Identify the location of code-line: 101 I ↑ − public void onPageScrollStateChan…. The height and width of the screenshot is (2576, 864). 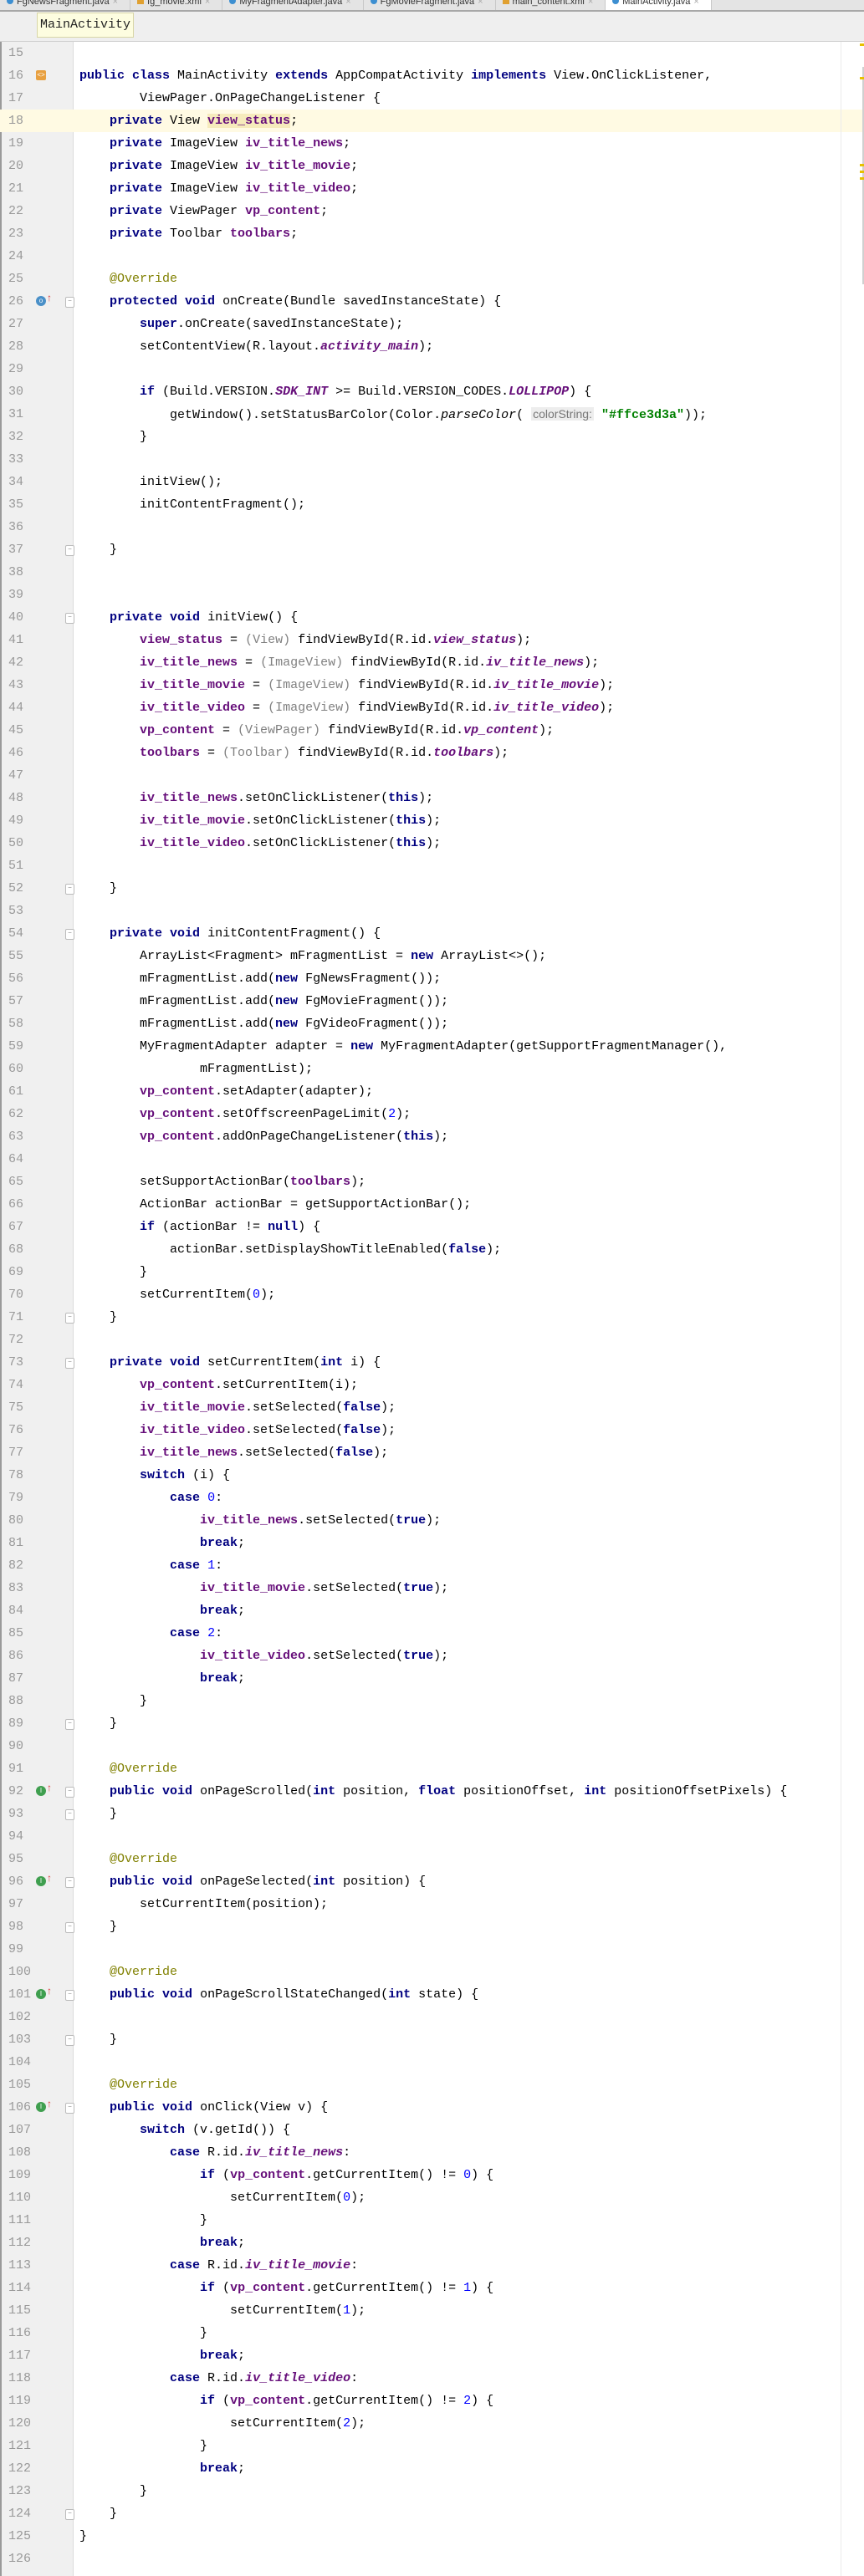
(432, 1995).